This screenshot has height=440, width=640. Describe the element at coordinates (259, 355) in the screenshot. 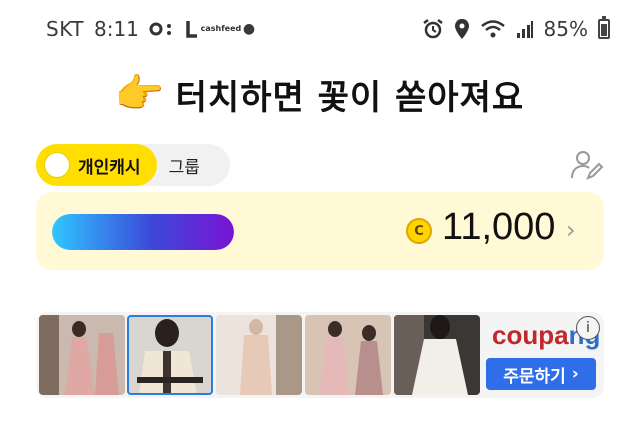

I see `ad-thumbnail-beige-blazer` at that location.